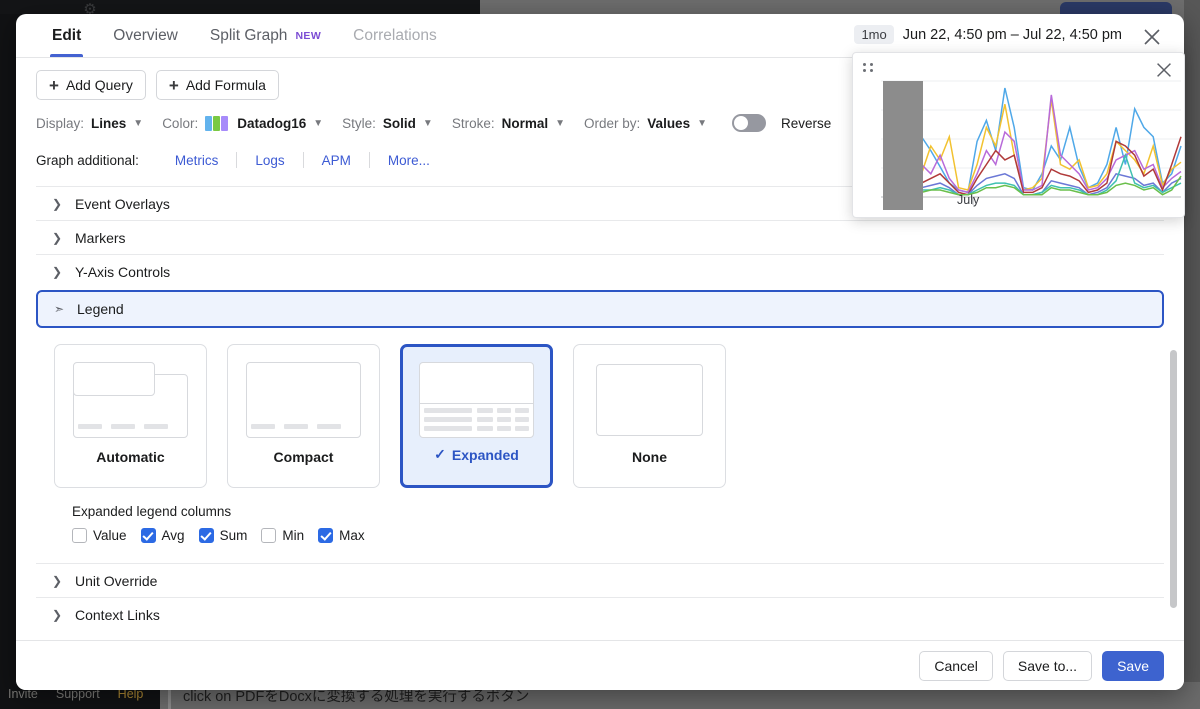 This screenshot has height=709, width=1200. I want to click on section-legend-label: Legend, so click(100, 309).